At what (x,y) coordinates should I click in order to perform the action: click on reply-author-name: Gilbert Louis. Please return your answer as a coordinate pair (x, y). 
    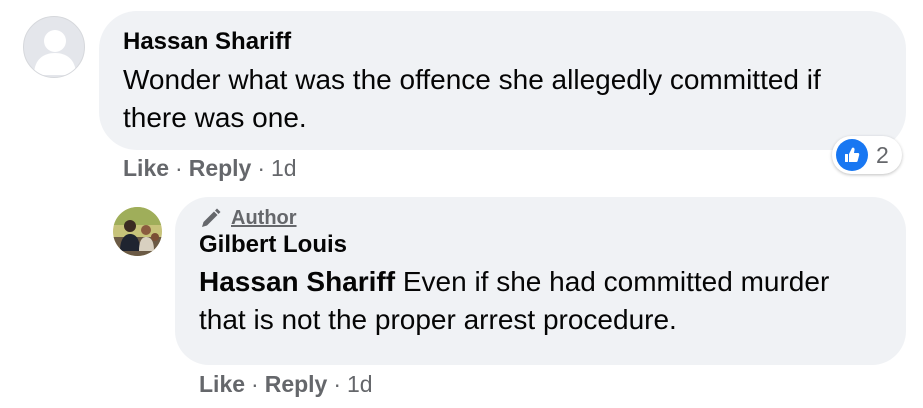
    Looking at the image, I should click on (540, 245).